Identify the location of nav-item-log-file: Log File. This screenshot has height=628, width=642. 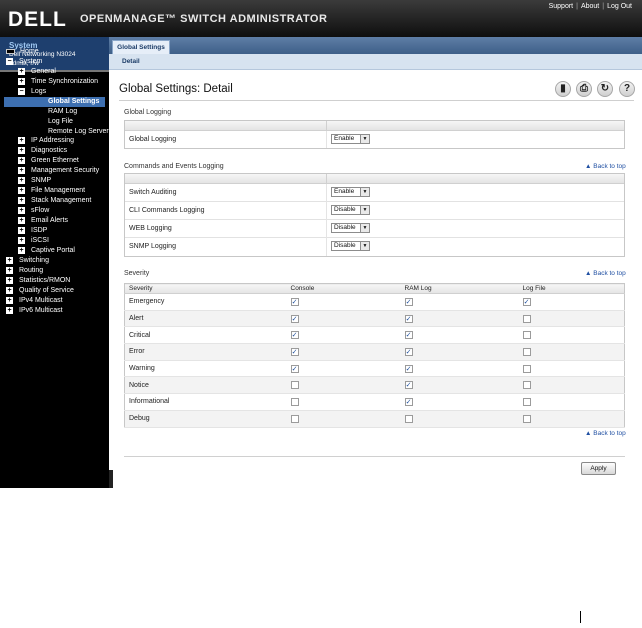
(53, 122).